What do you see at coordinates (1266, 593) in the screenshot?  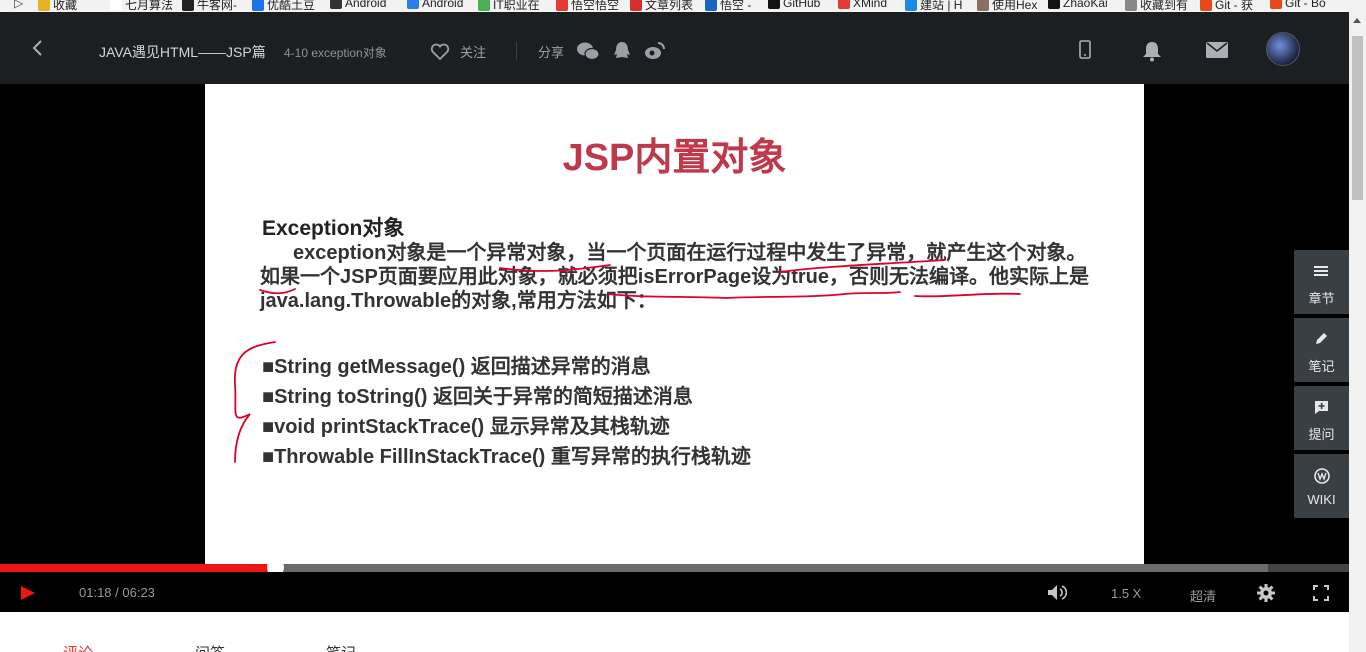 I see `settings-gear-icon` at bounding box center [1266, 593].